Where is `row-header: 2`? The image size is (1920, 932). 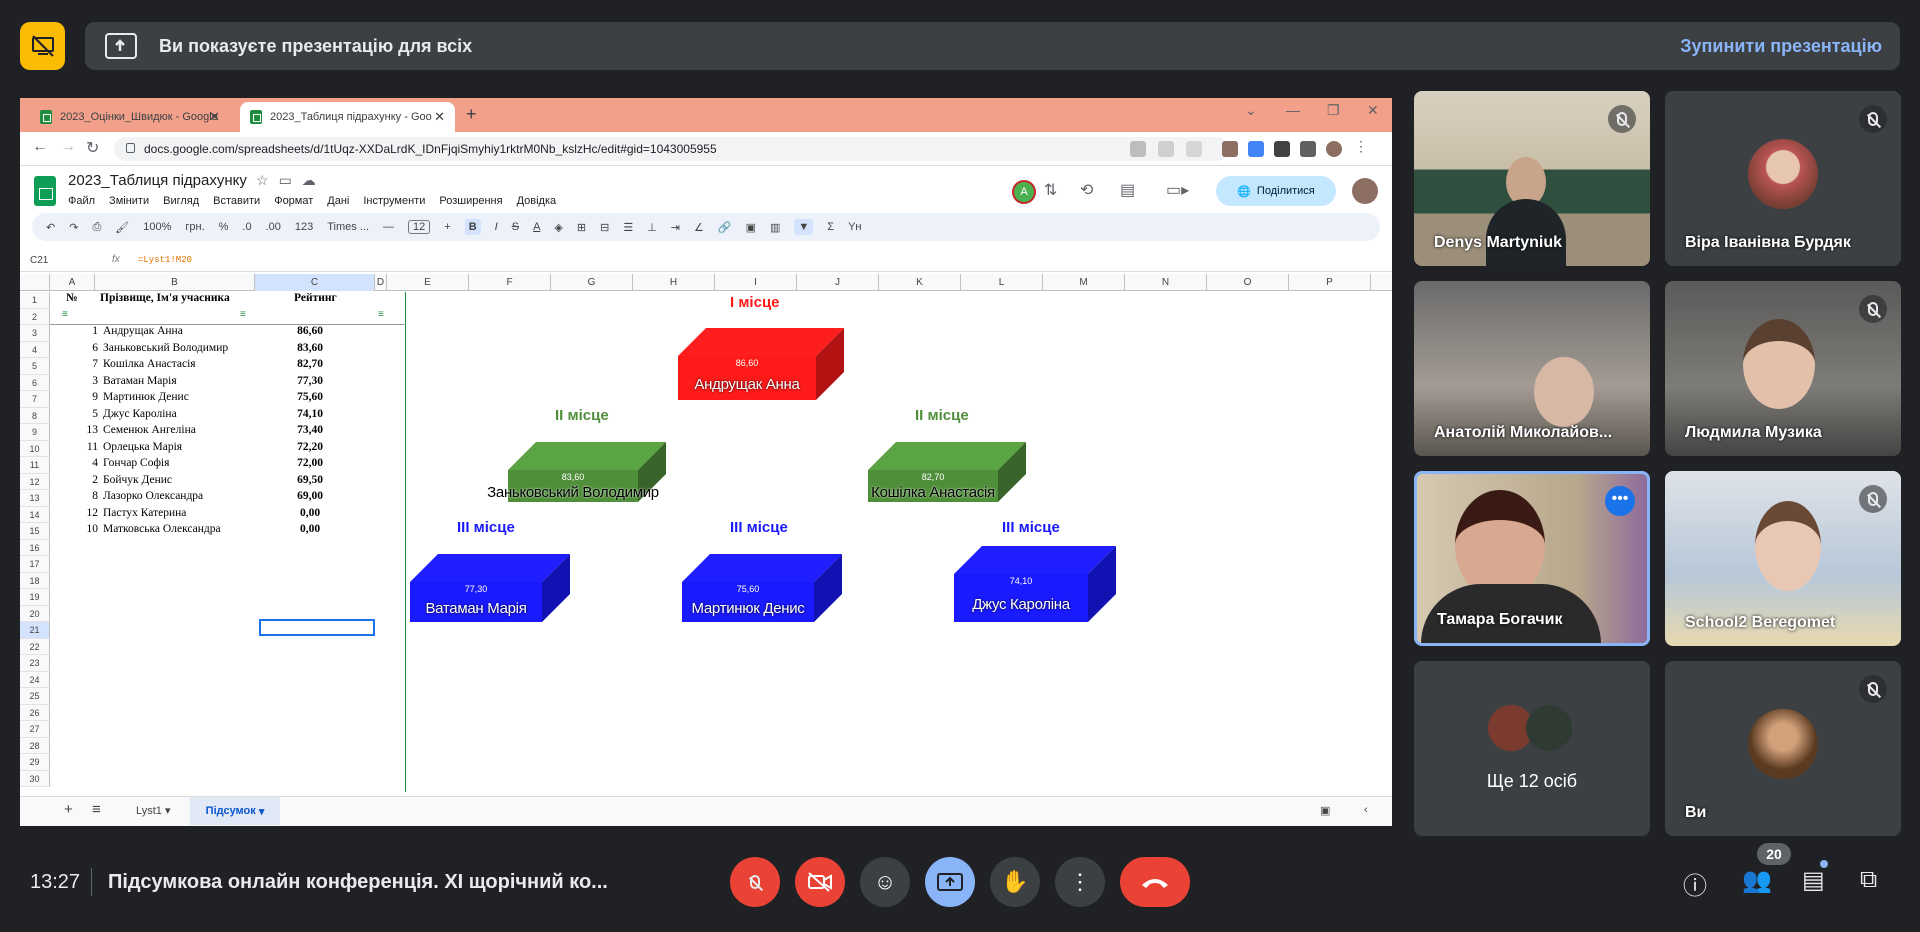 row-header: 2 is located at coordinates (35, 316).